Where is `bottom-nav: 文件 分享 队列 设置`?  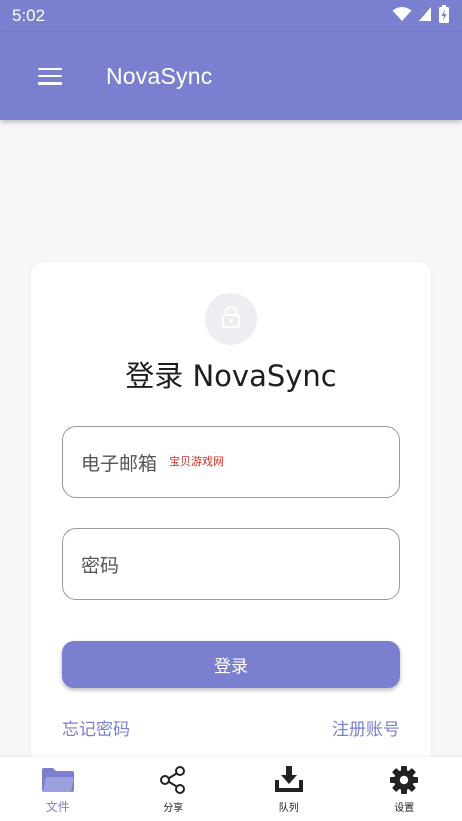
bottom-nav: 文件 分享 队列 设置 is located at coordinates (231, 789).